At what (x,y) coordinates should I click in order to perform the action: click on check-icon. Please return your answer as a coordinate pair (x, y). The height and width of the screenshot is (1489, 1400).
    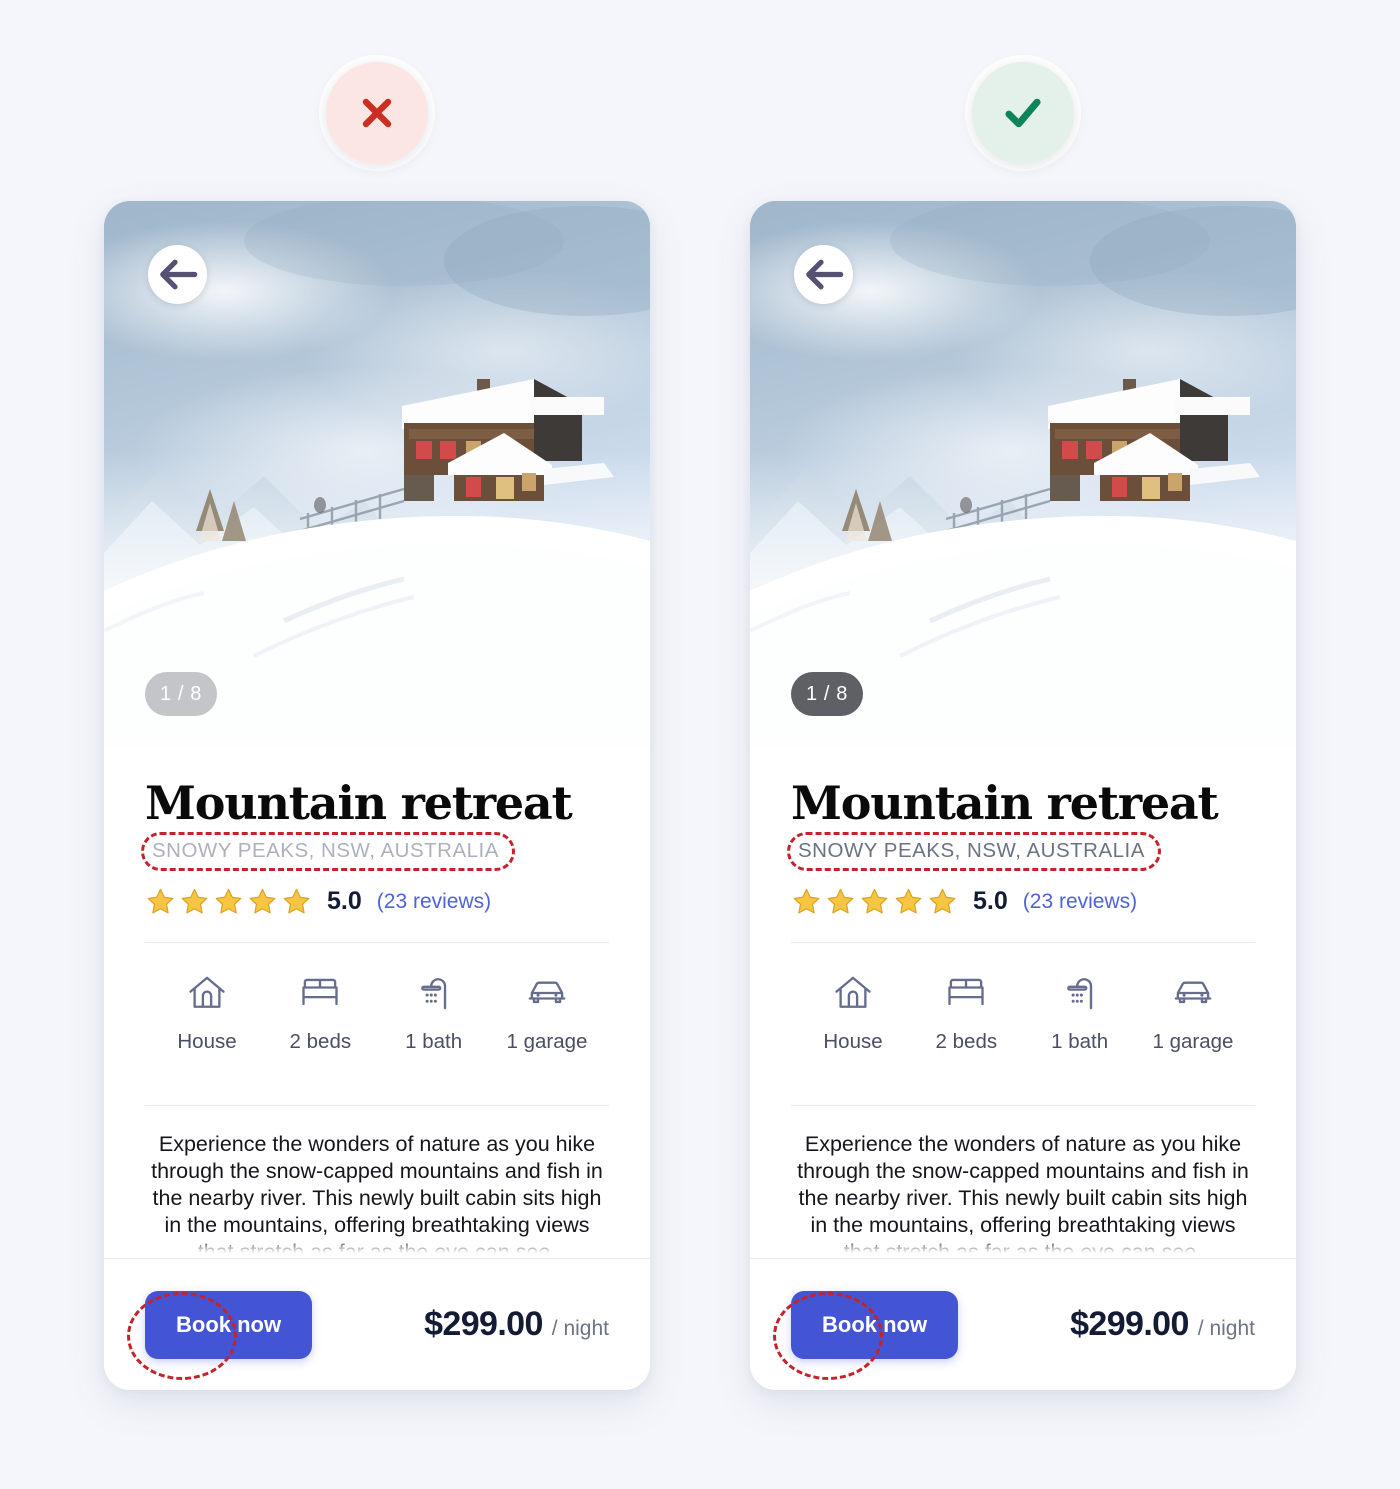
    Looking at the image, I should click on (1023, 113).